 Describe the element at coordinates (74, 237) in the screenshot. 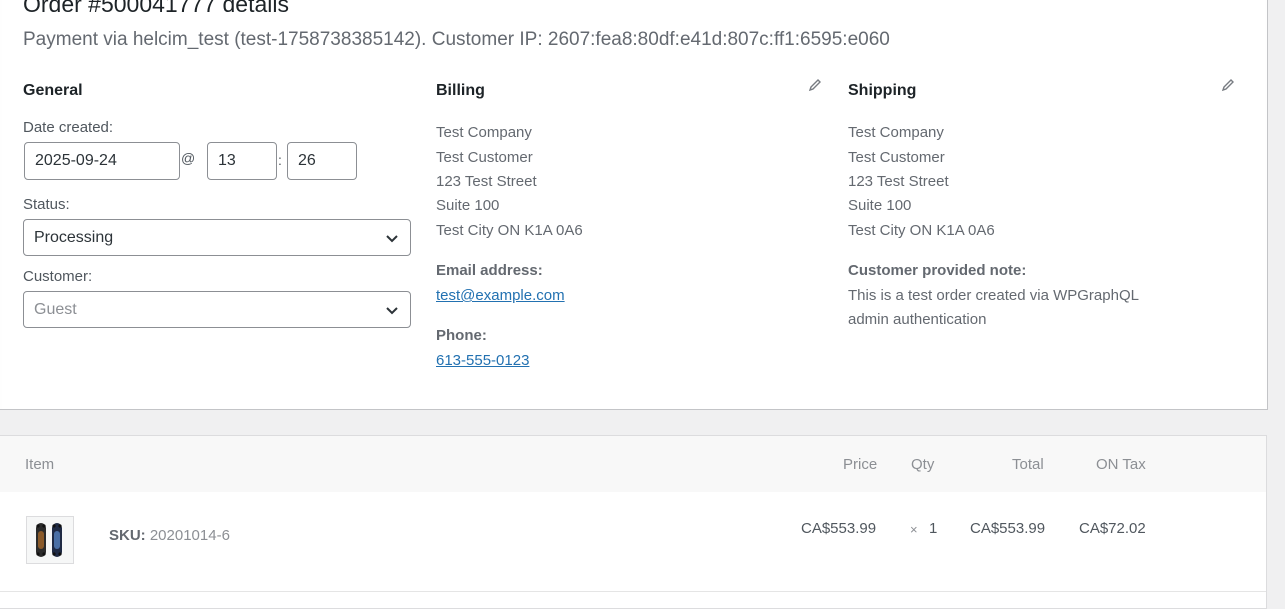

I see `status-value: Processing` at that location.